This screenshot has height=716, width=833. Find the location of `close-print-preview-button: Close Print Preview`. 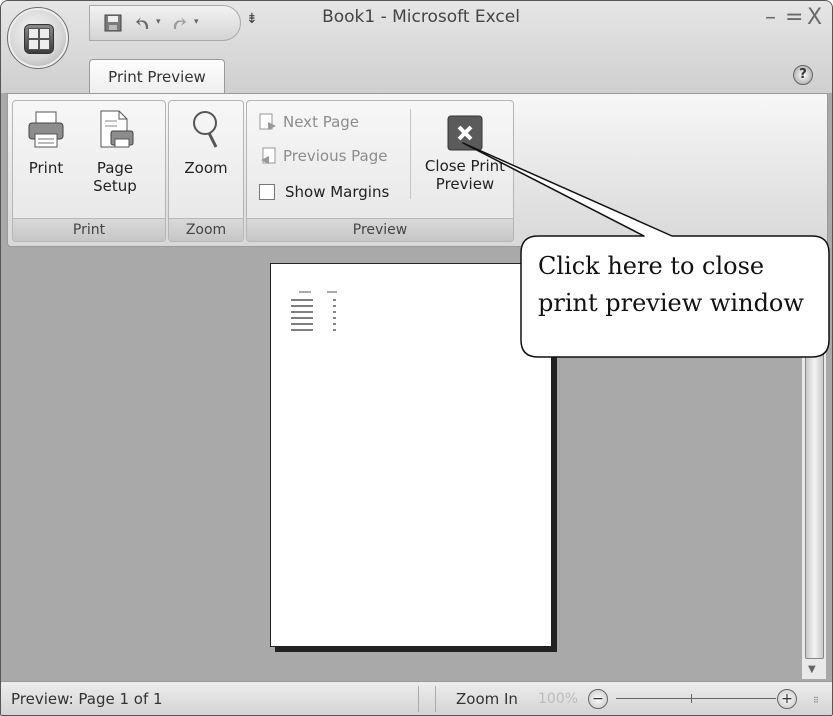

close-print-preview-button: Close Print Preview is located at coordinates (465, 151).